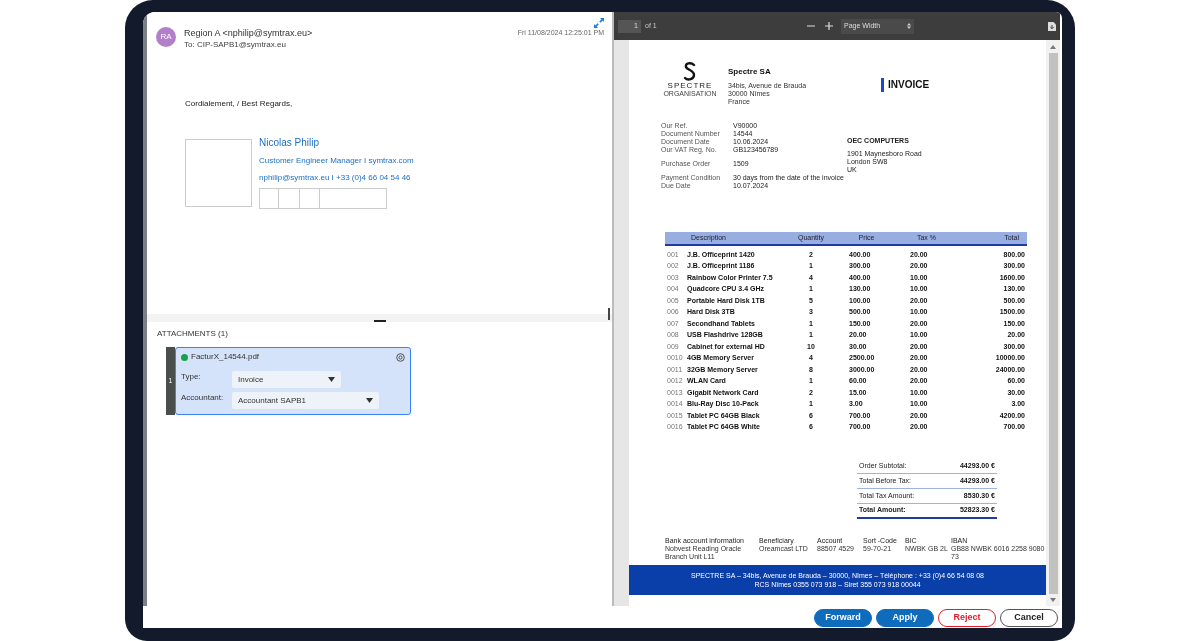 The image size is (1201, 641). I want to click on photo-placeholder, so click(218, 173).